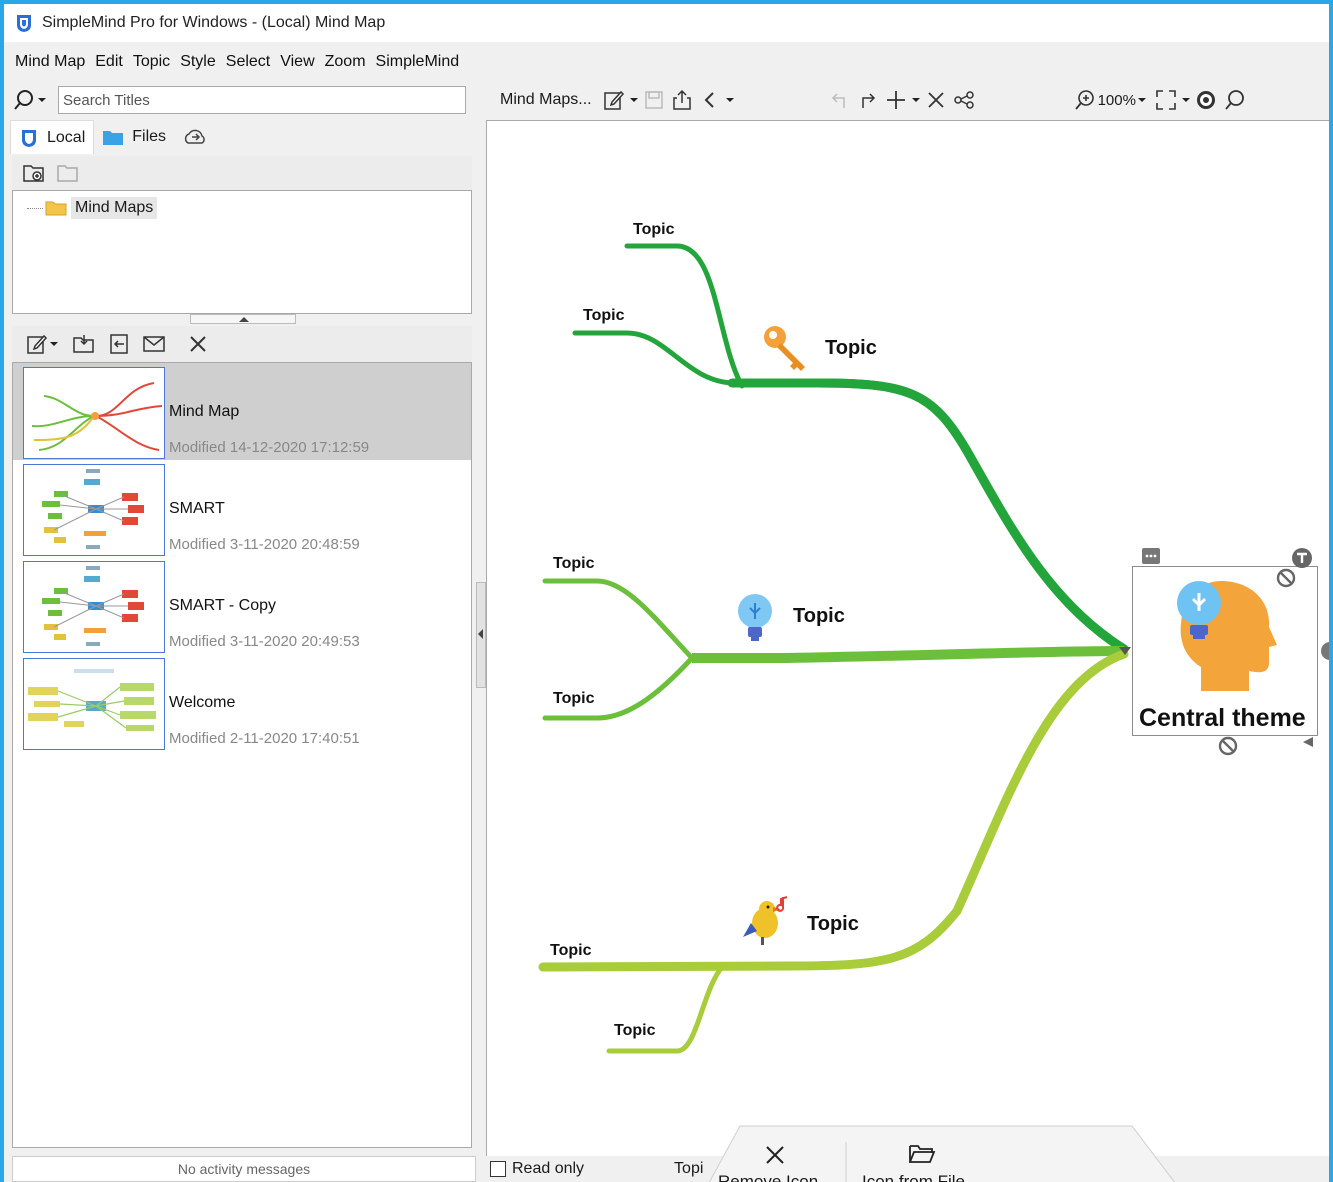 The height and width of the screenshot is (1182, 1333). I want to click on collapse-arrow-icon, so click(1308, 742).